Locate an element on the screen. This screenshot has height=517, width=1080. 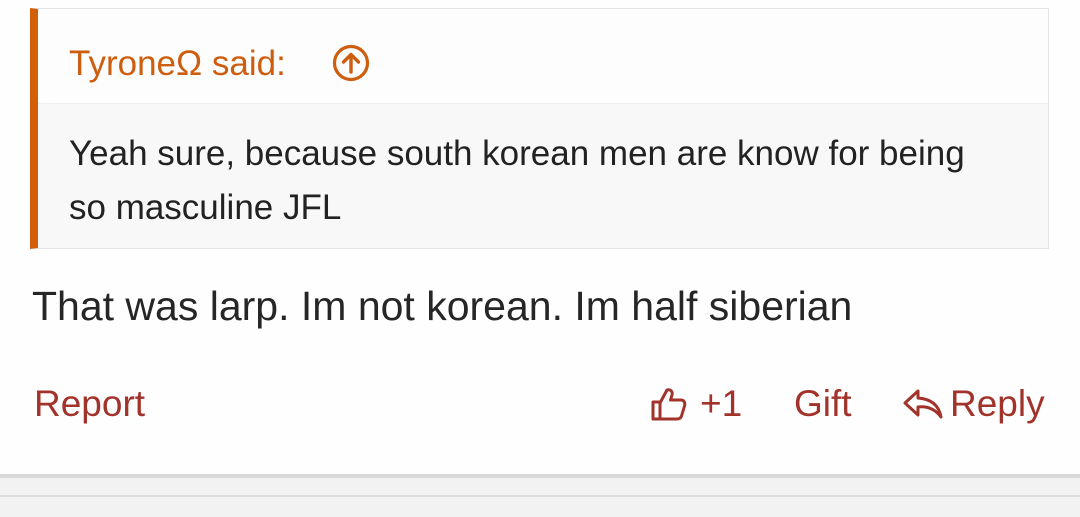
thumbs-up-icon is located at coordinates (669, 404).